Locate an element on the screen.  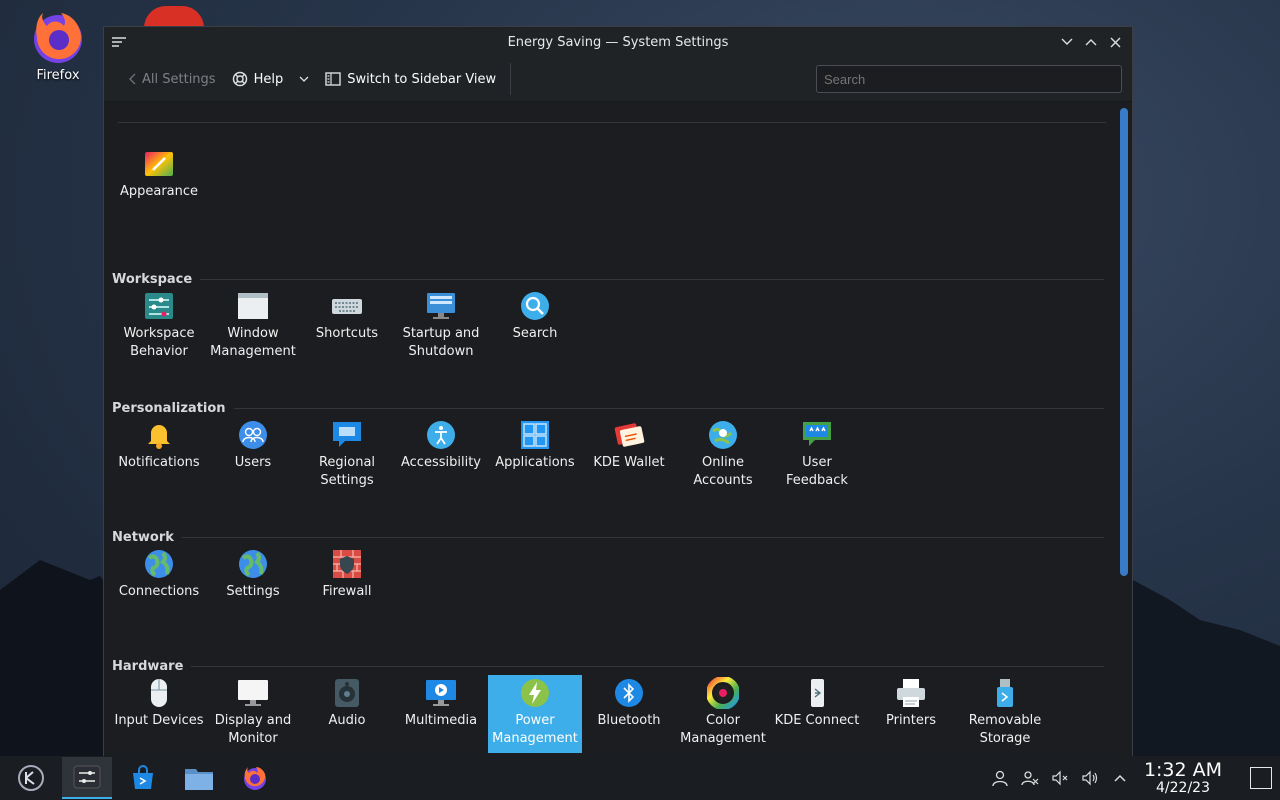
workspace-behavior-icon is located at coordinates (159, 306).